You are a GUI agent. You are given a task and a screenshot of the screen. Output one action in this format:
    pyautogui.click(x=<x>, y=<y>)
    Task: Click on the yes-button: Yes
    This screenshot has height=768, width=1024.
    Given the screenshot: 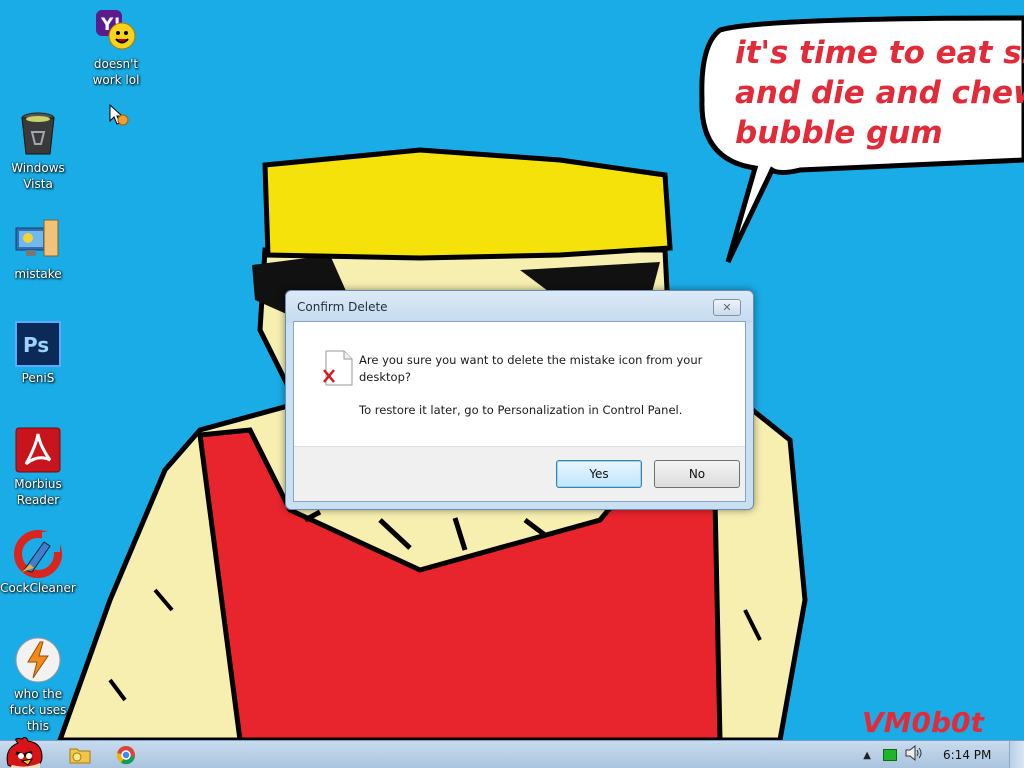 What is the action you would take?
    pyautogui.click(x=599, y=474)
    